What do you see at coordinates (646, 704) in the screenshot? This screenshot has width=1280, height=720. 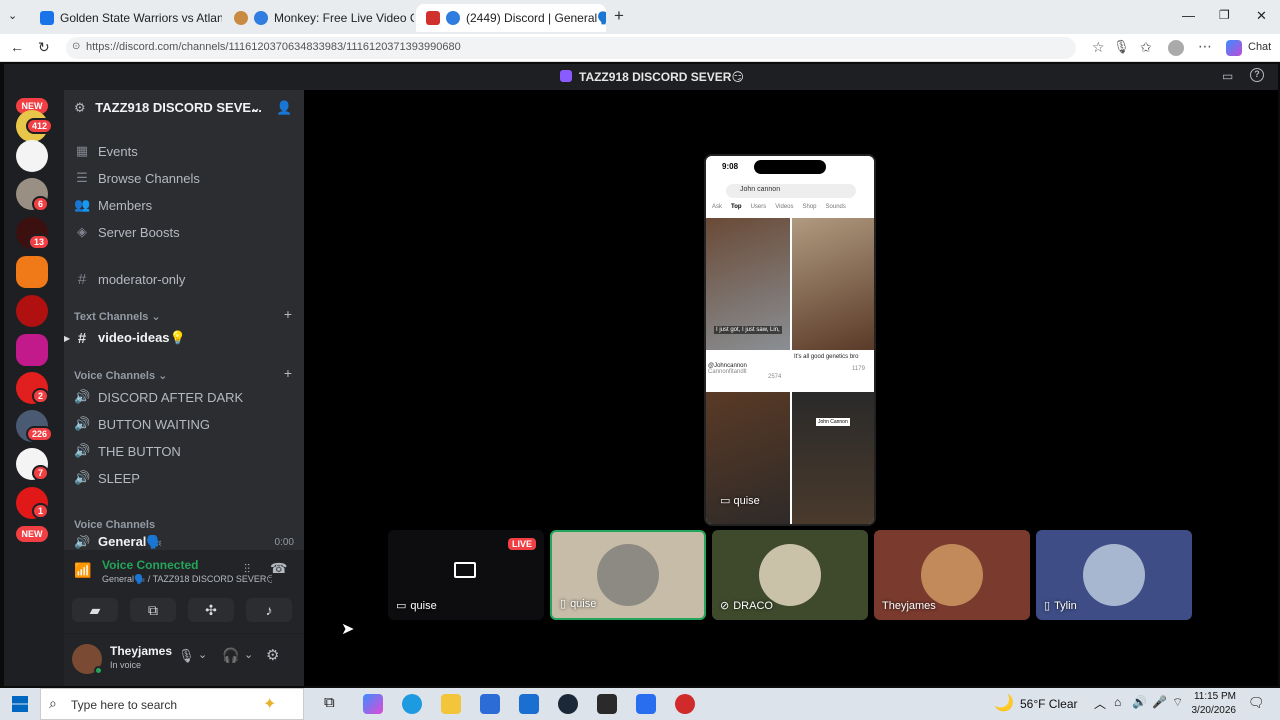 I see `roblox-icon` at bounding box center [646, 704].